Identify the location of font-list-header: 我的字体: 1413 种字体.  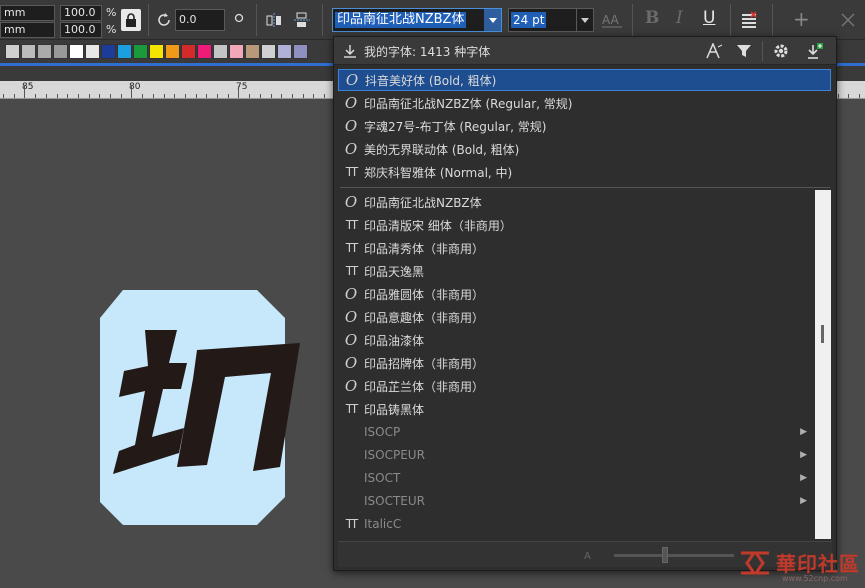
(585, 51).